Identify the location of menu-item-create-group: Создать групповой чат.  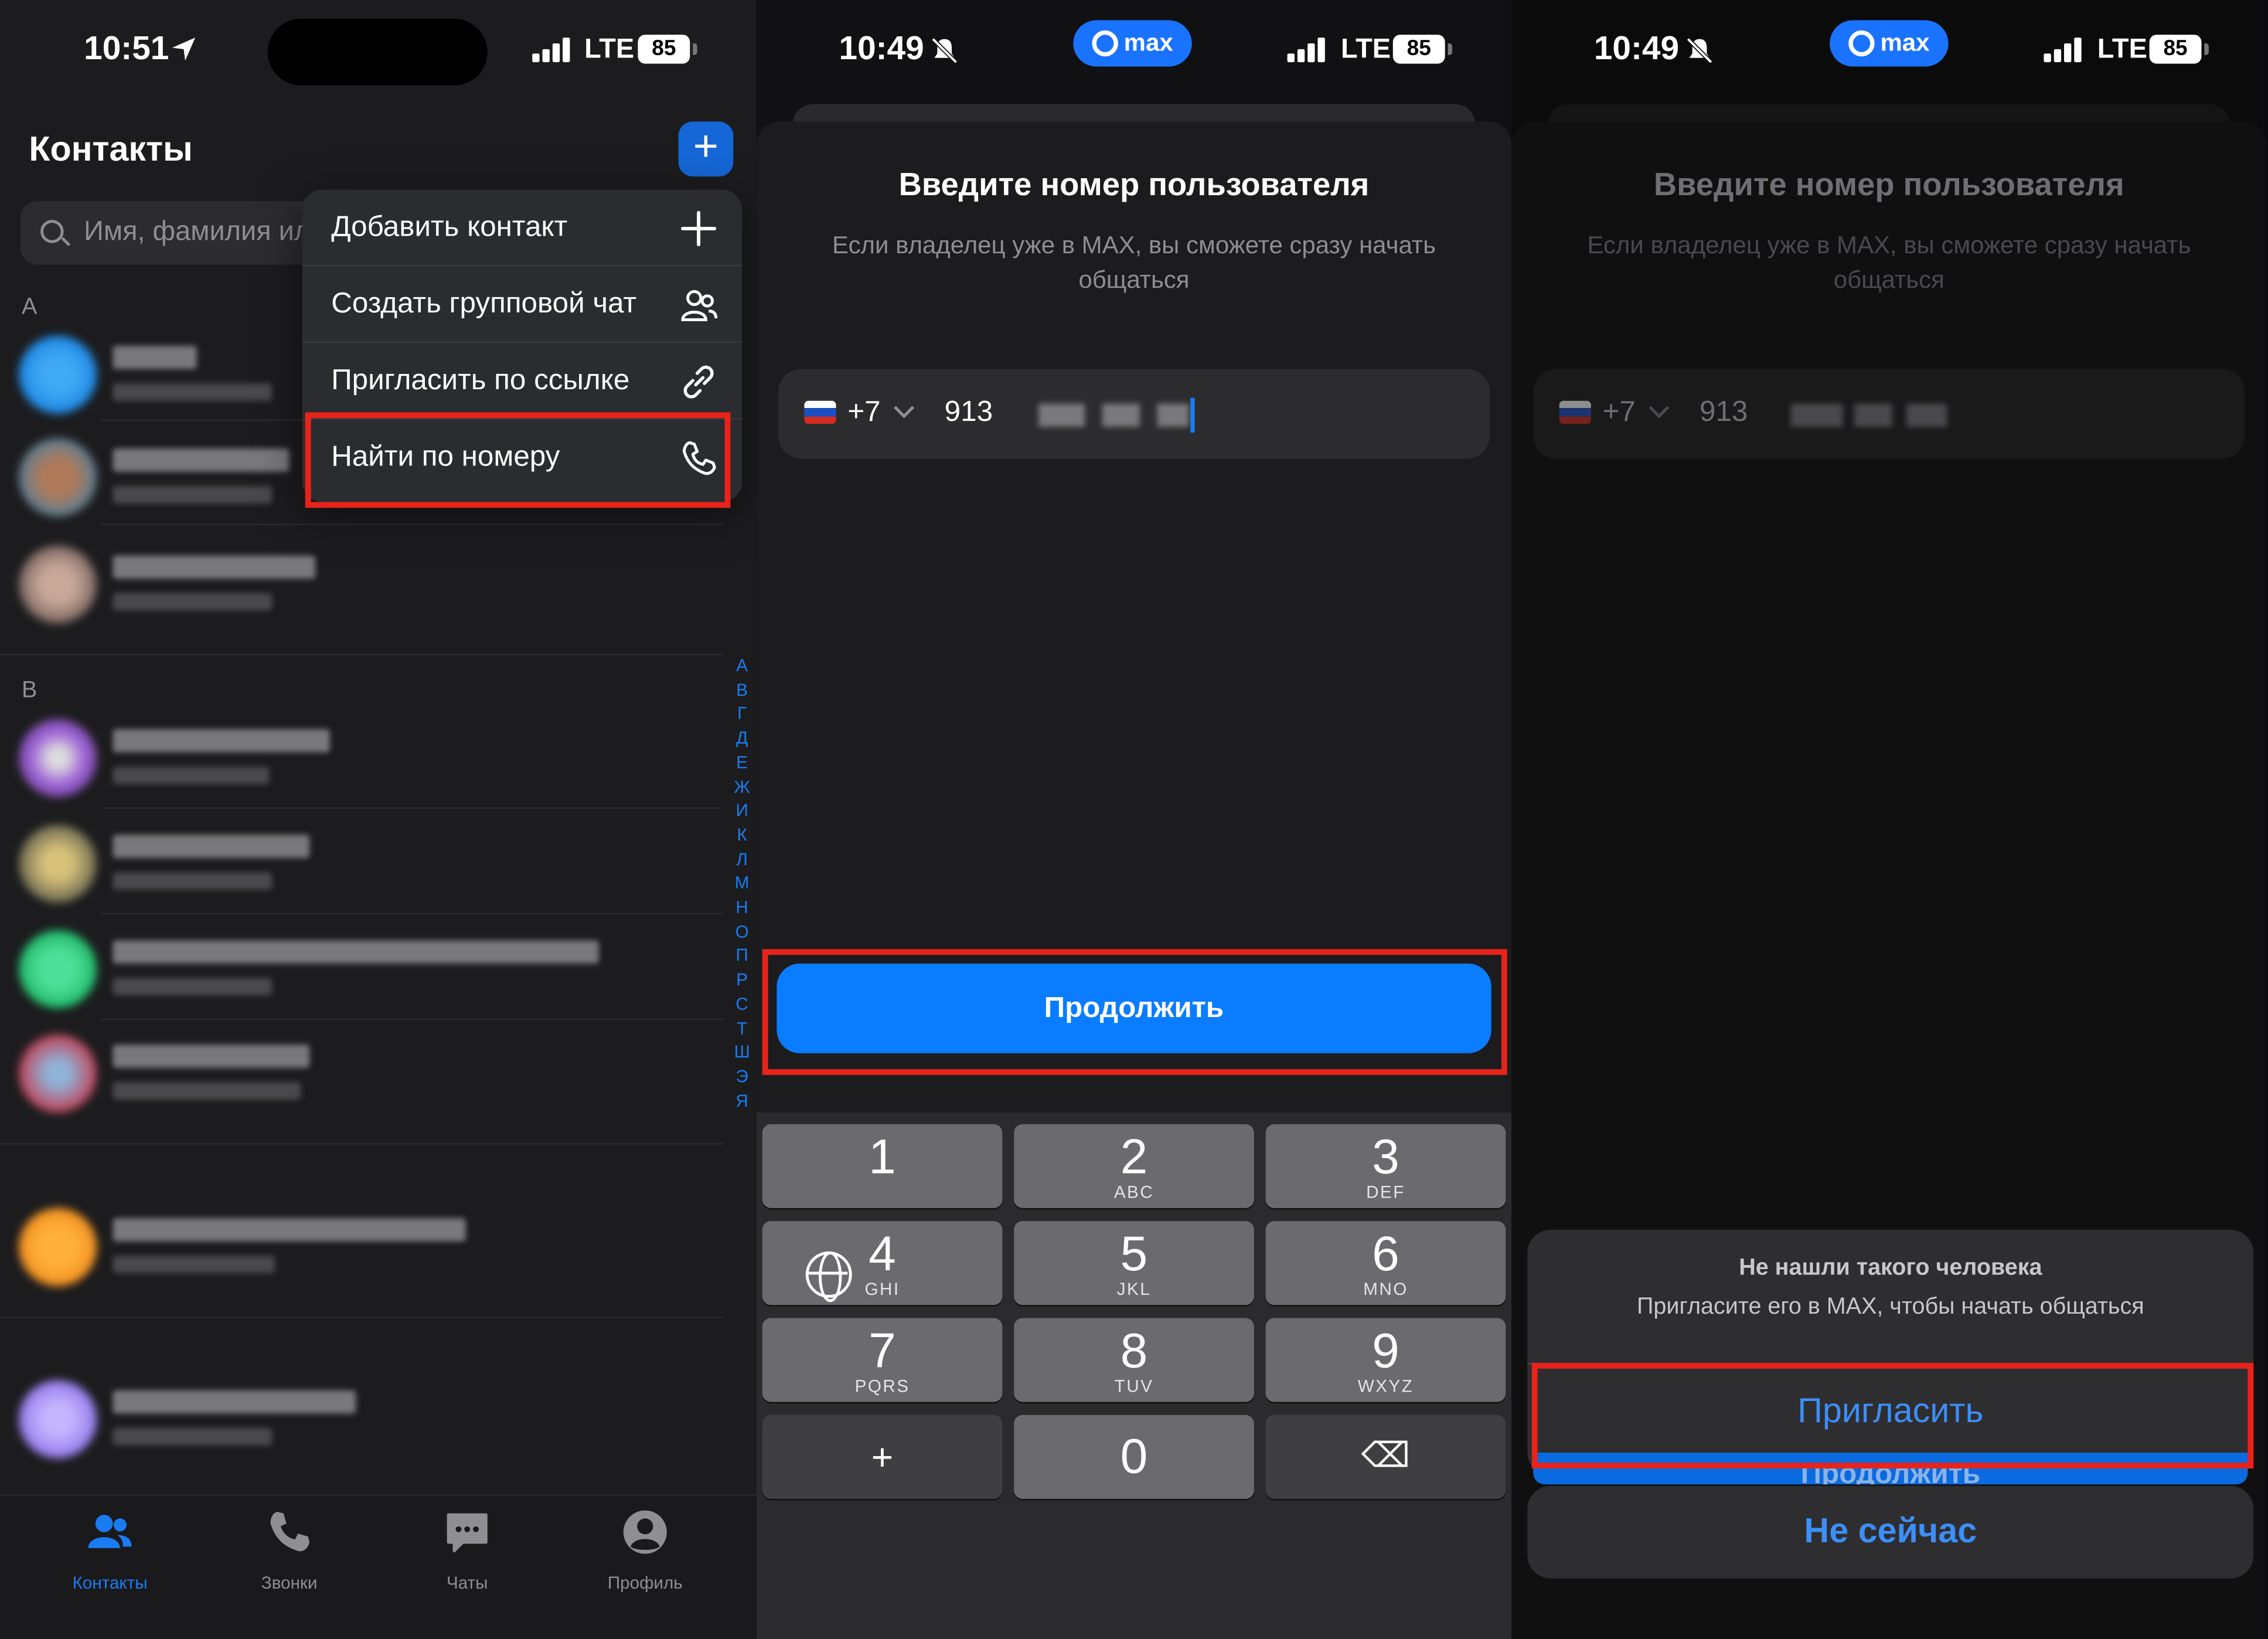
(522, 304).